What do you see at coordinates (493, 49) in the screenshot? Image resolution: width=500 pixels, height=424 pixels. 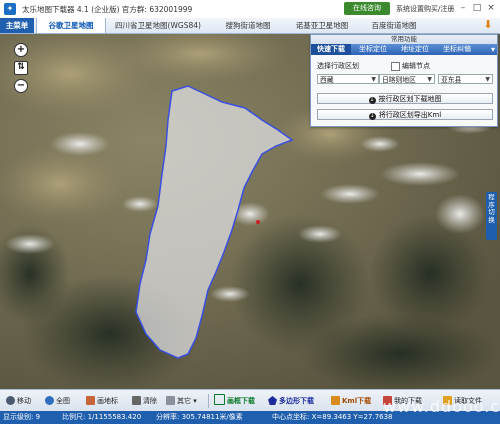 I see `panel-collapse-icon: ▾` at bounding box center [493, 49].